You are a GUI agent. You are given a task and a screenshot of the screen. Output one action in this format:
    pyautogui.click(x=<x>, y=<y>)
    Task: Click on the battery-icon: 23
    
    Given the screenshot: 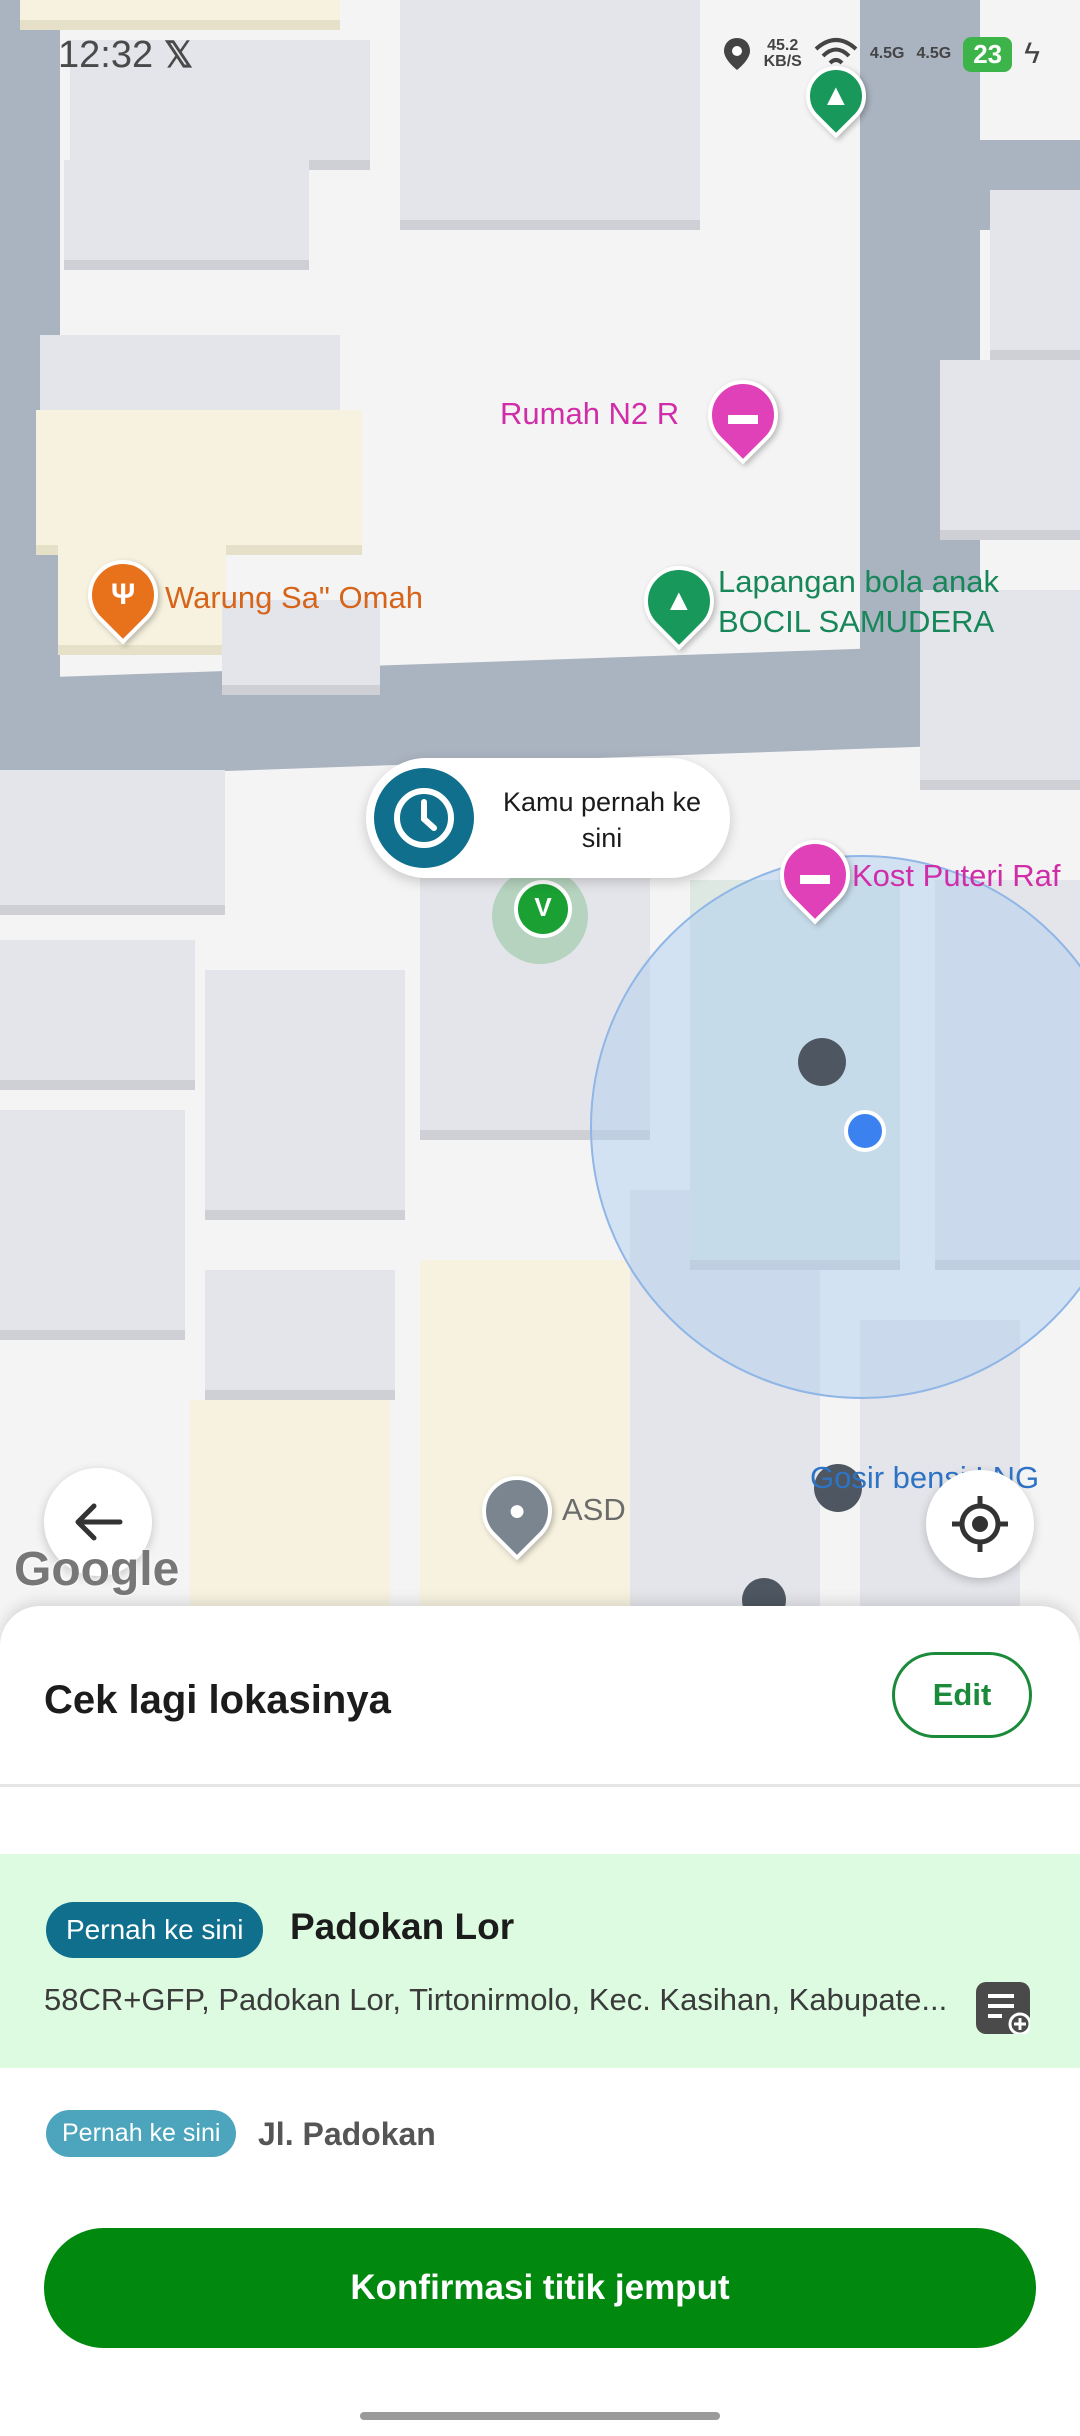 What is the action you would take?
    pyautogui.click(x=988, y=54)
    